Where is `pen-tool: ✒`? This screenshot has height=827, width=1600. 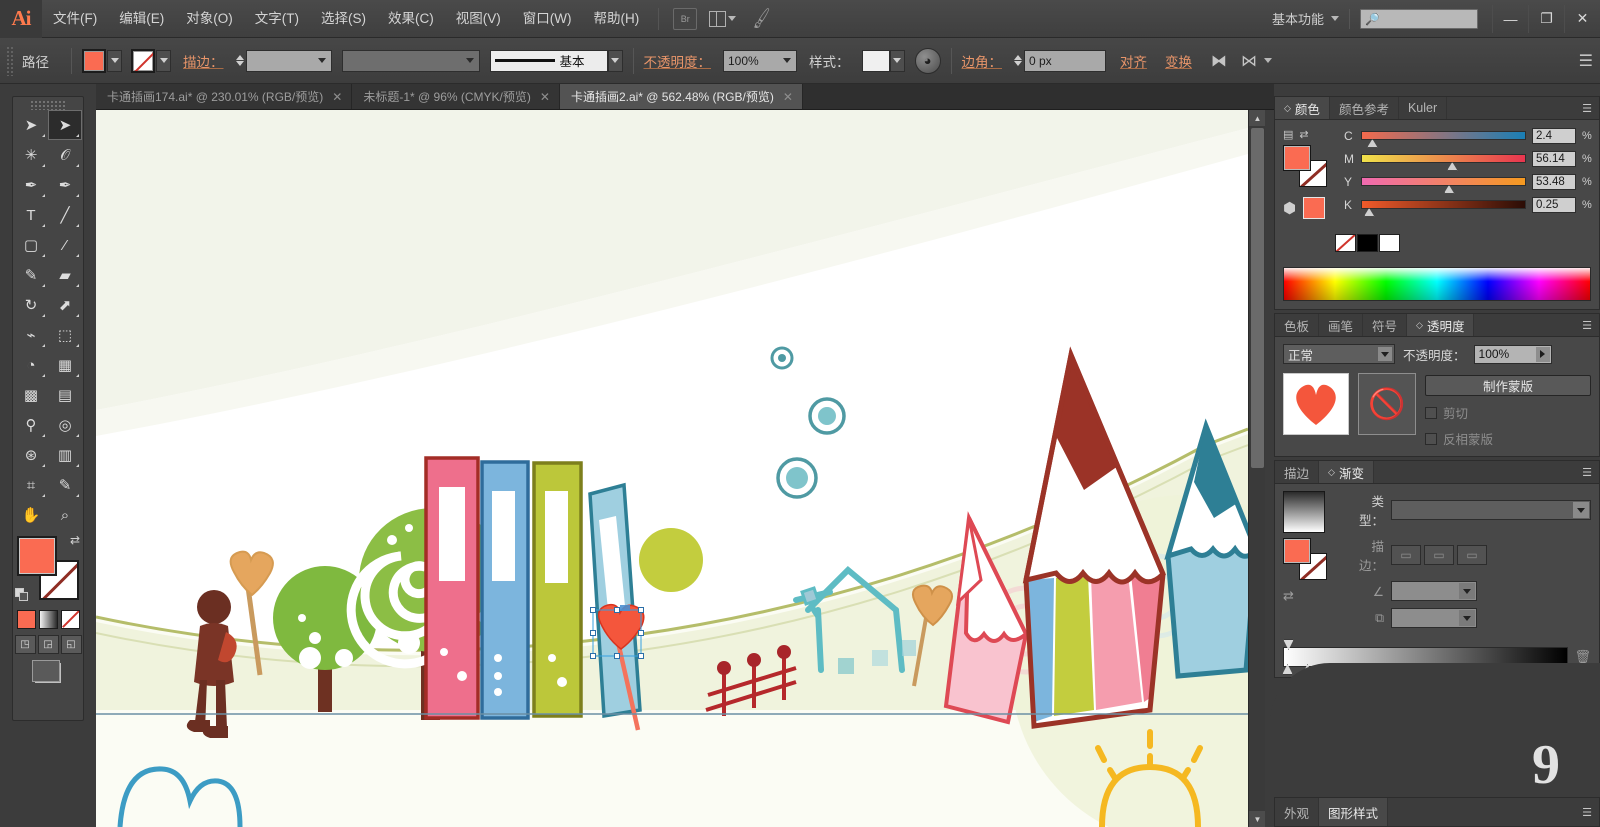
pen-tool: ✒ is located at coordinates (31, 185).